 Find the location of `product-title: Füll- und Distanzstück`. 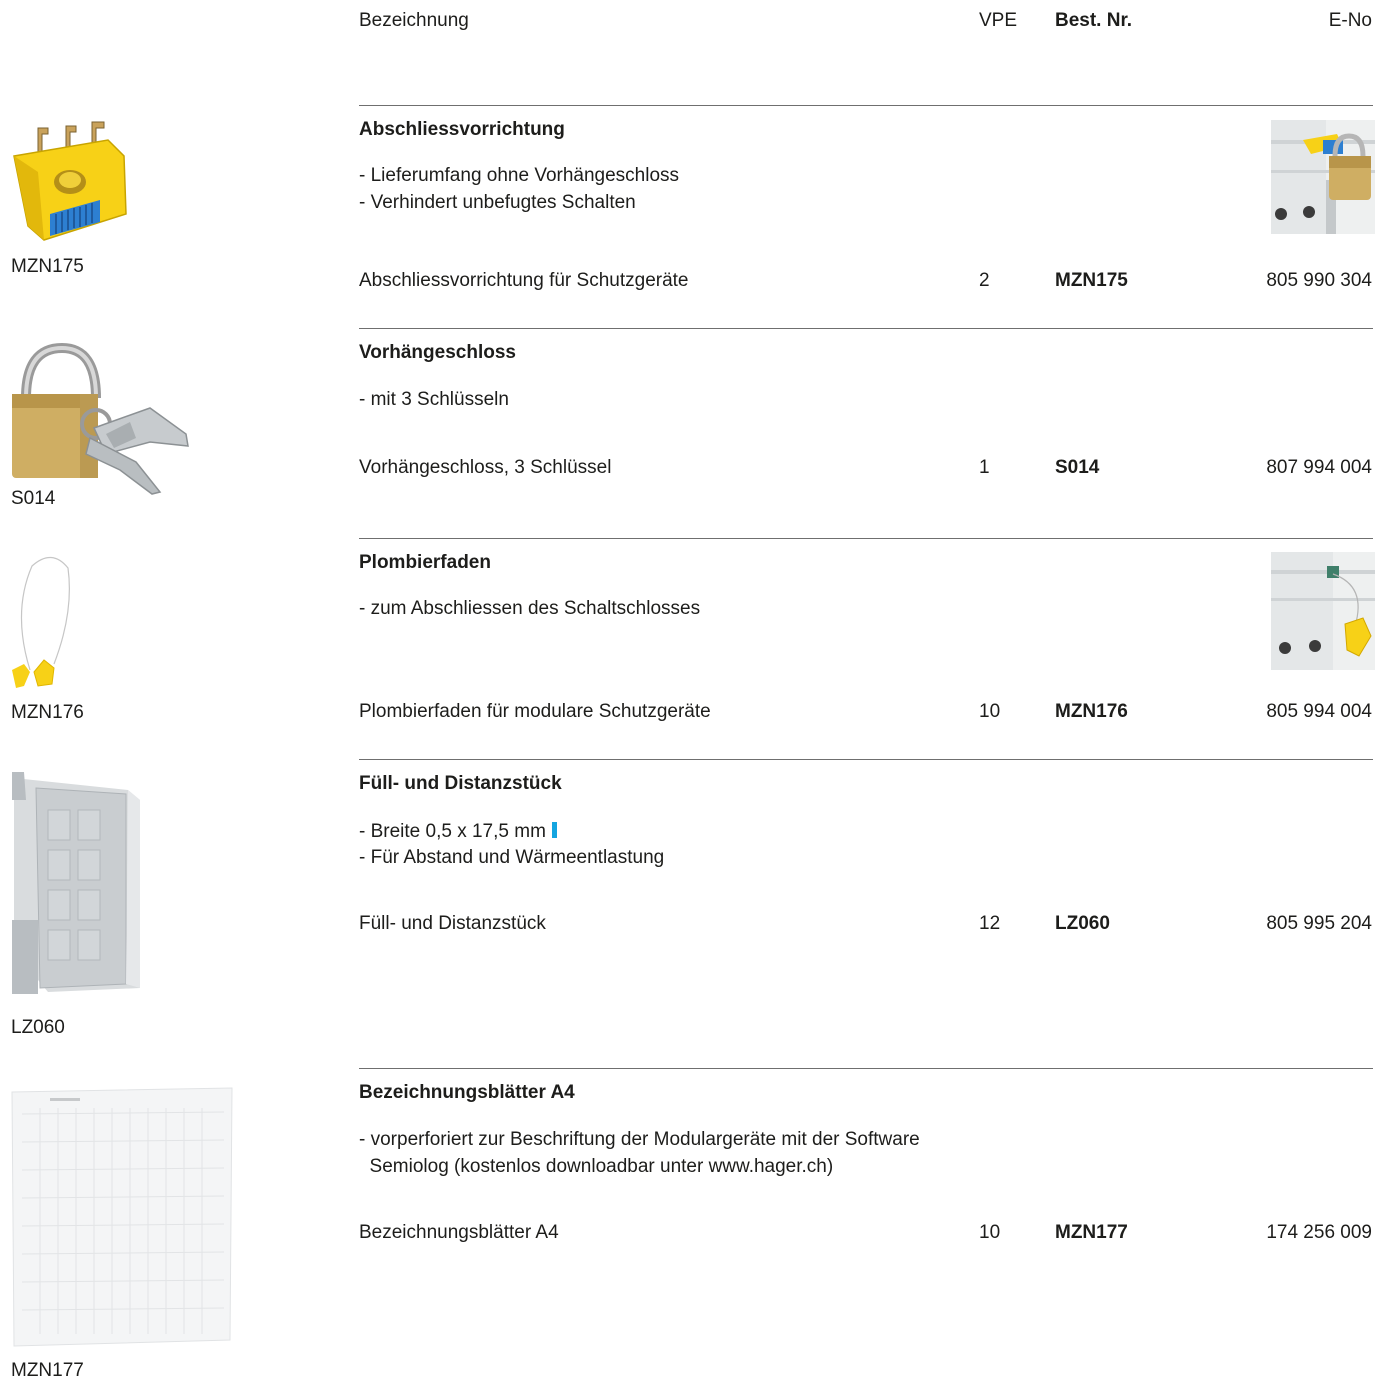

product-title: Füll- und Distanzstück is located at coordinates (460, 783).